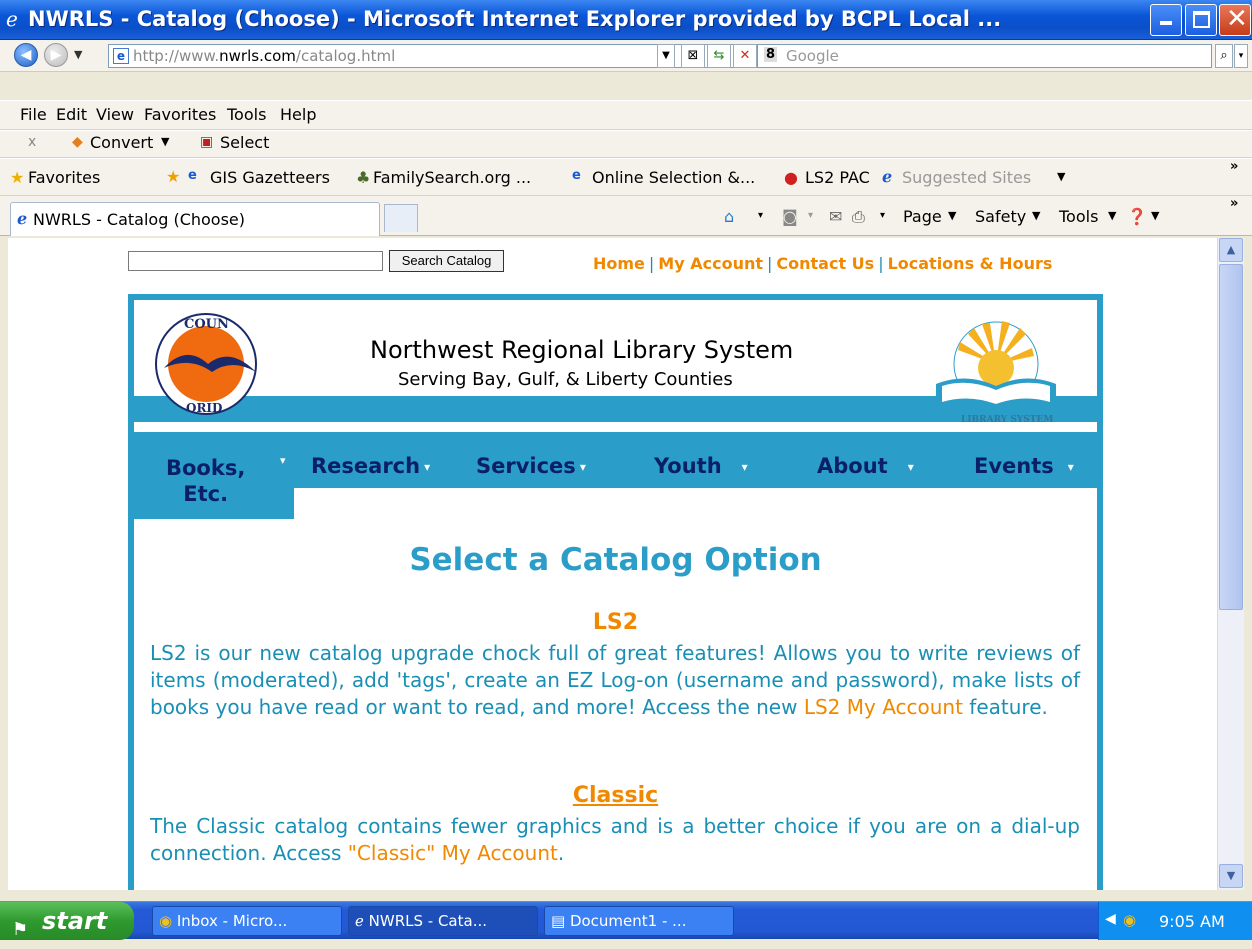  What do you see at coordinates (139, 219) in the screenshot?
I see `tab-label: NWRLS - Catalog (Choose)` at bounding box center [139, 219].